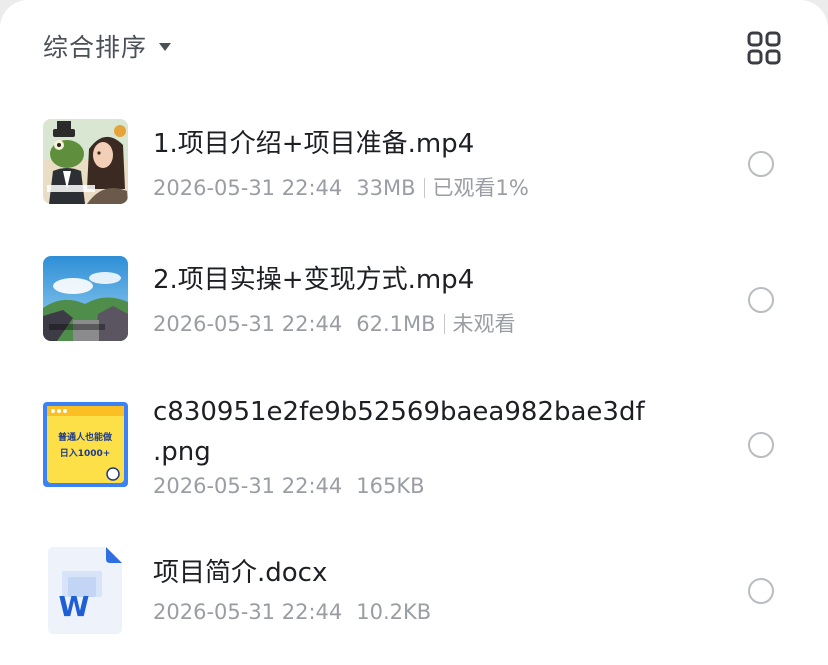  What do you see at coordinates (95, 47) in the screenshot?
I see `sort-label: 综合排序` at bounding box center [95, 47].